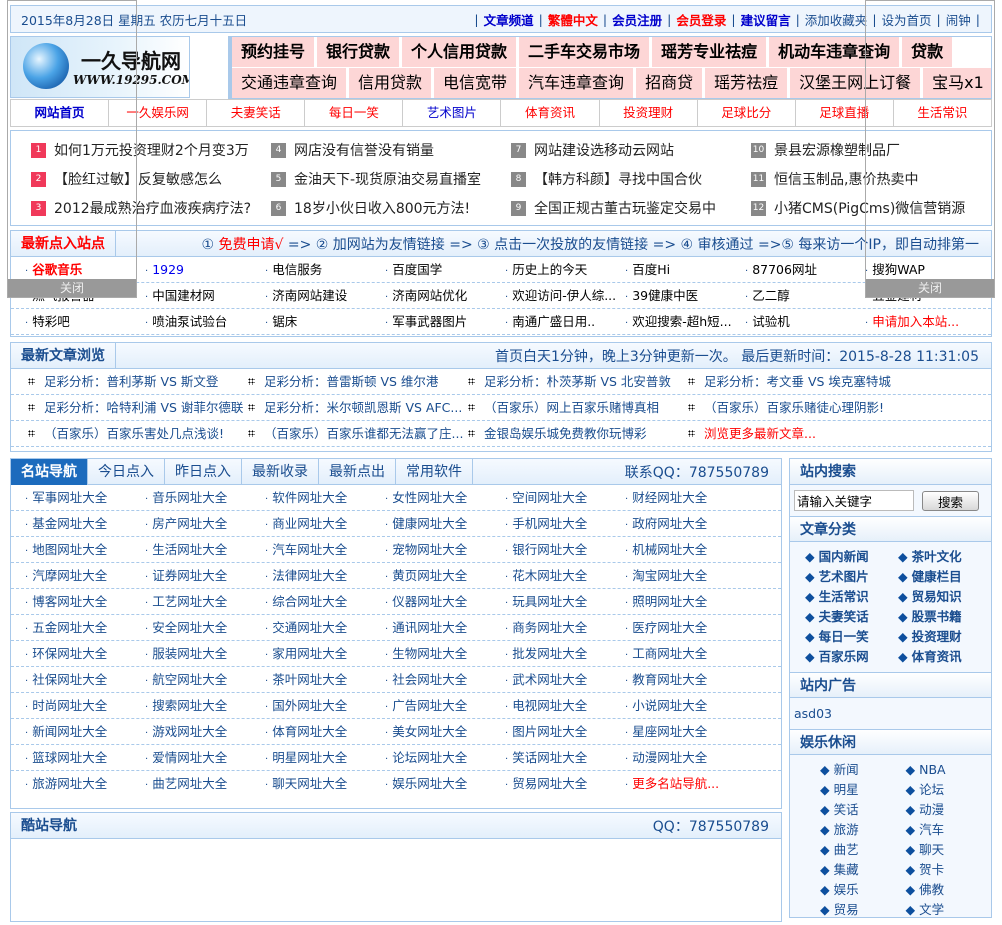 This screenshot has height=925, width=1002. I want to click on category-item: ◆ 健康栏目, so click(944, 577).